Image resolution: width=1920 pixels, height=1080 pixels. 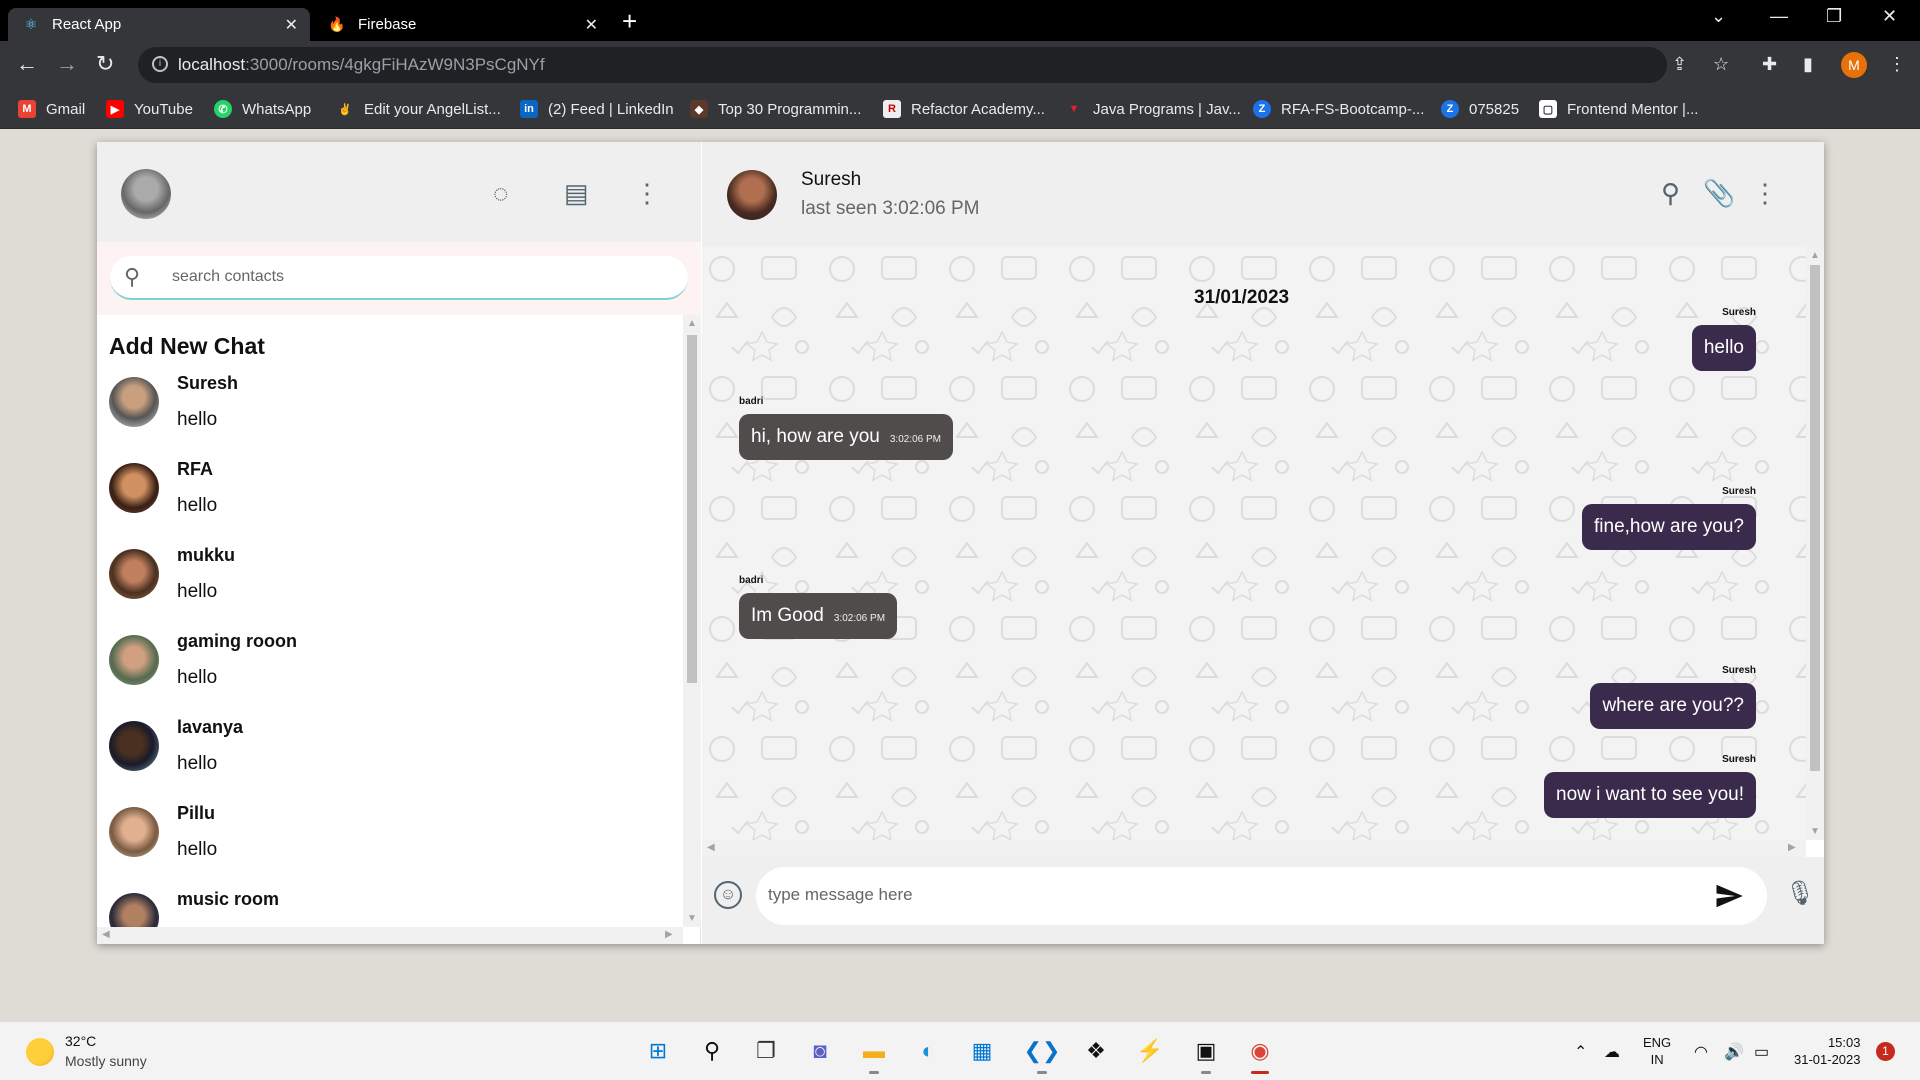 What do you see at coordinates (390, 666) in the screenshot?
I see `contact-item: gaming rooon hello` at bounding box center [390, 666].